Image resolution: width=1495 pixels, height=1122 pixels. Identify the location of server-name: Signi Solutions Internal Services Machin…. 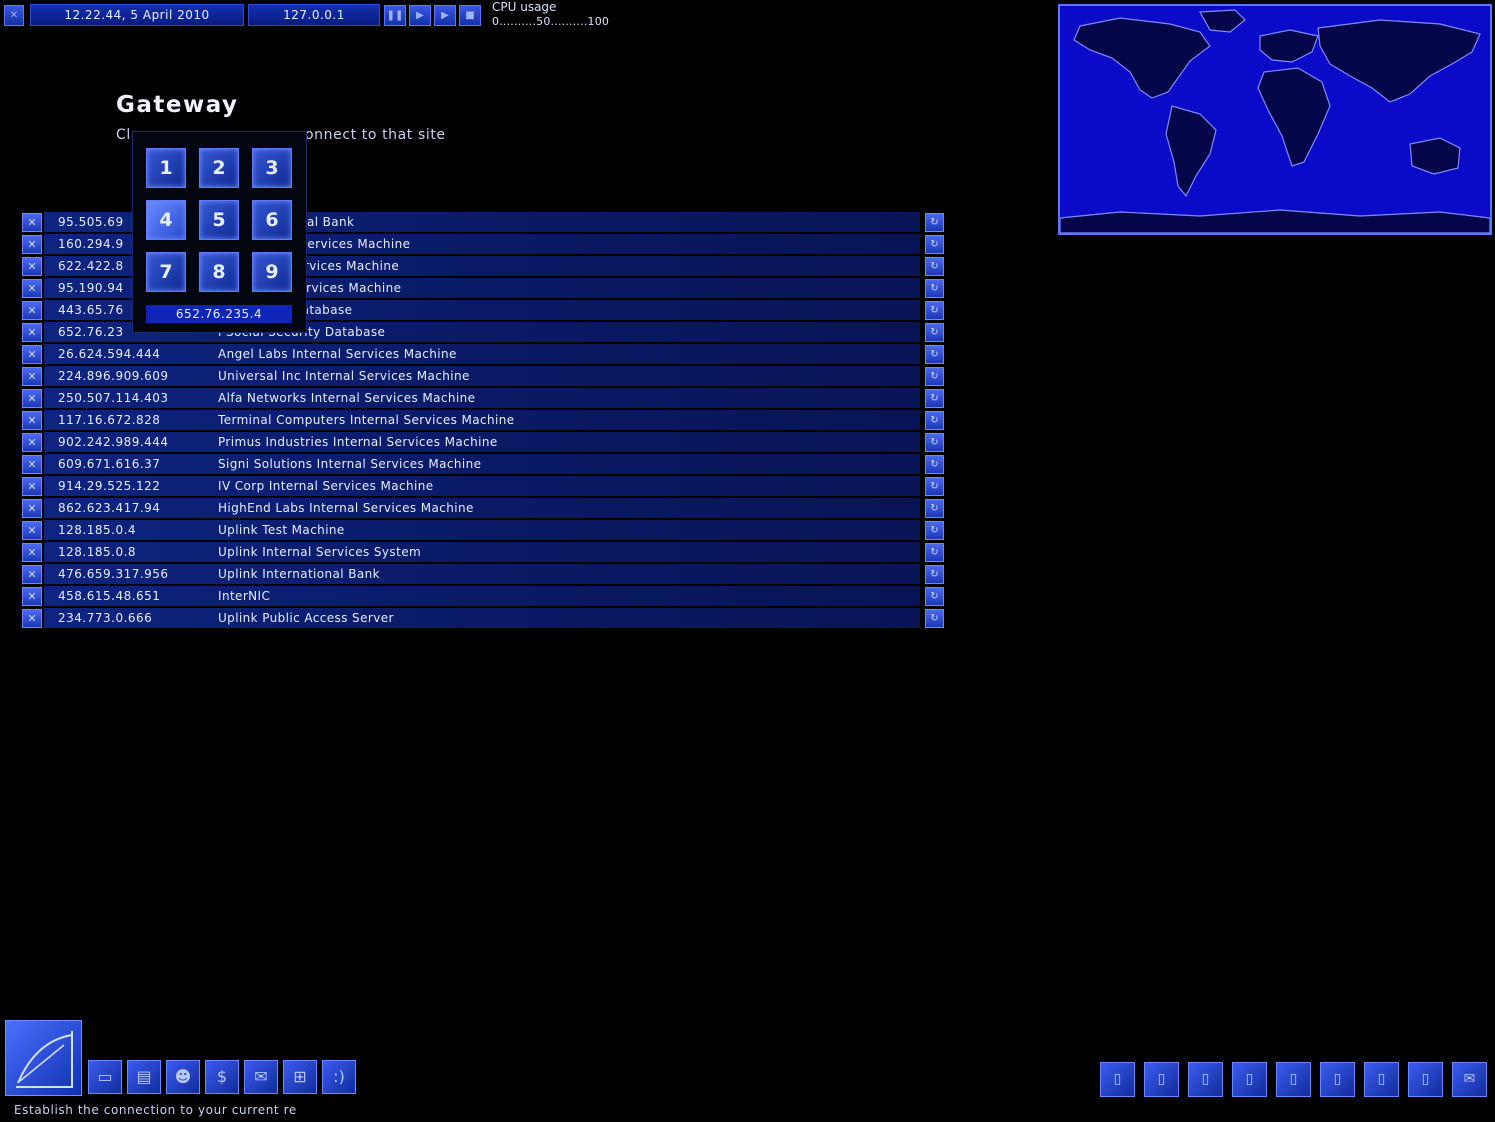
(349, 464).